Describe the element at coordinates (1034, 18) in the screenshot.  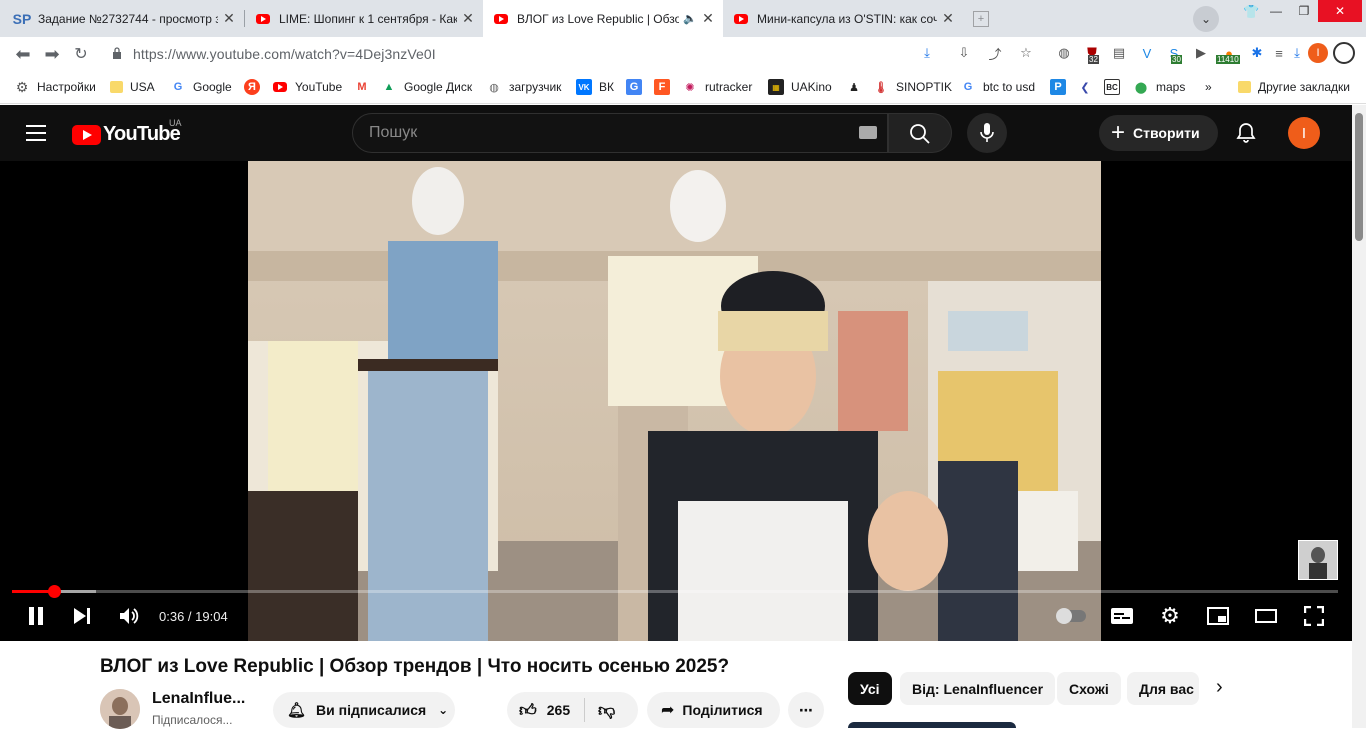
I see `new-tab-ghost: +` at that location.